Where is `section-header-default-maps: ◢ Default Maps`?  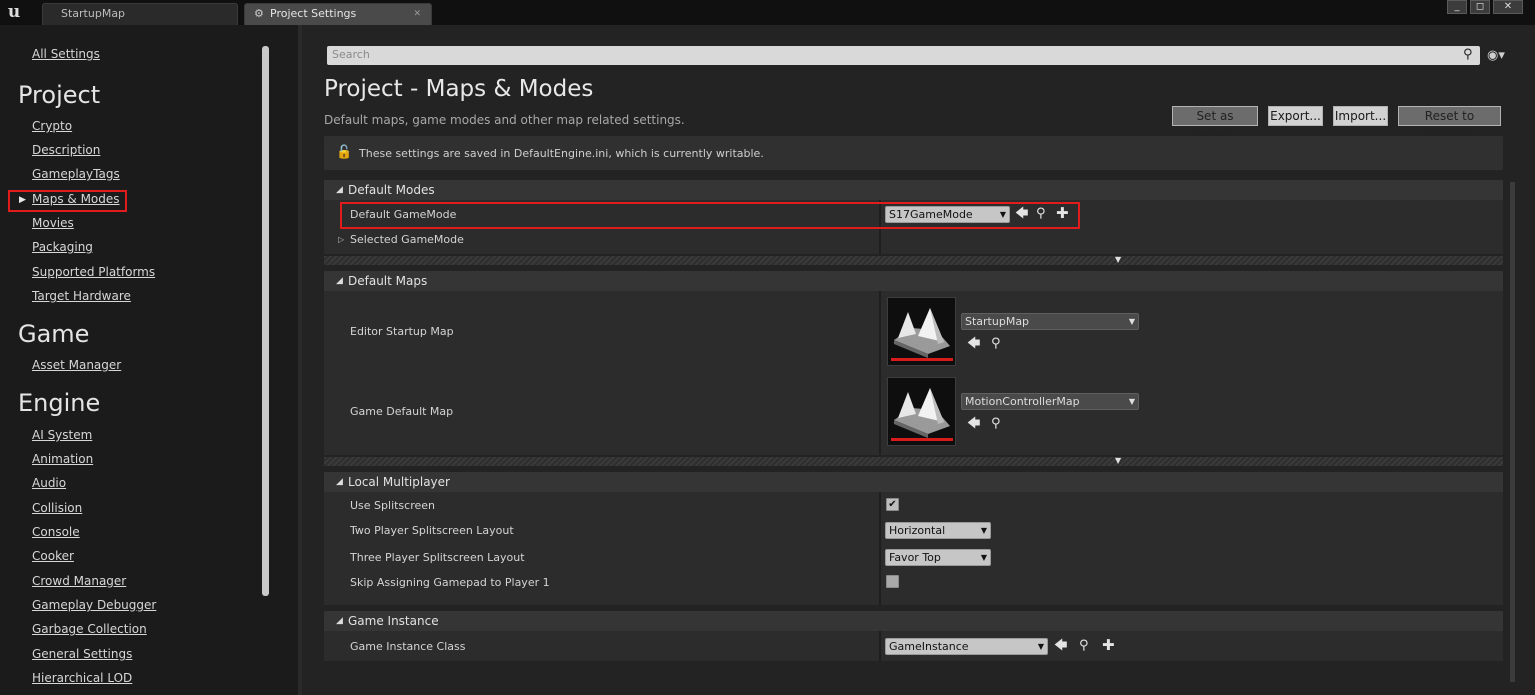 section-header-default-maps: ◢ Default Maps is located at coordinates (913, 281).